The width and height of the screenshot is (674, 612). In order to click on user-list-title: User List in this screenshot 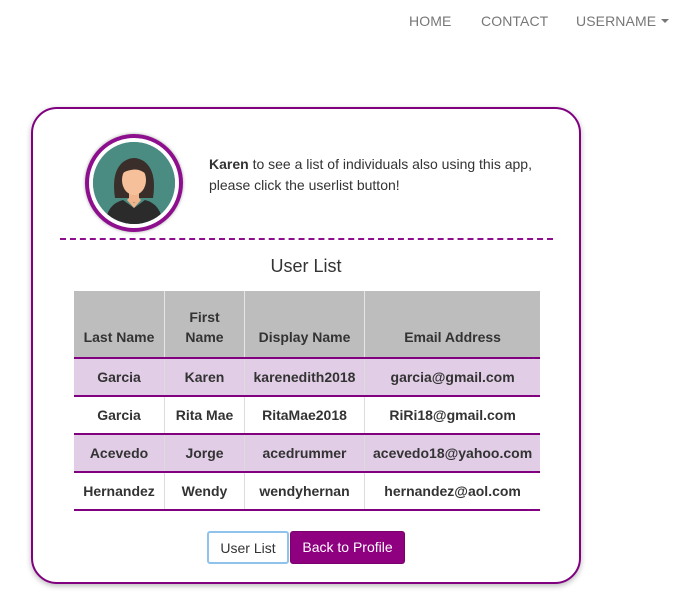, I will do `click(306, 266)`.